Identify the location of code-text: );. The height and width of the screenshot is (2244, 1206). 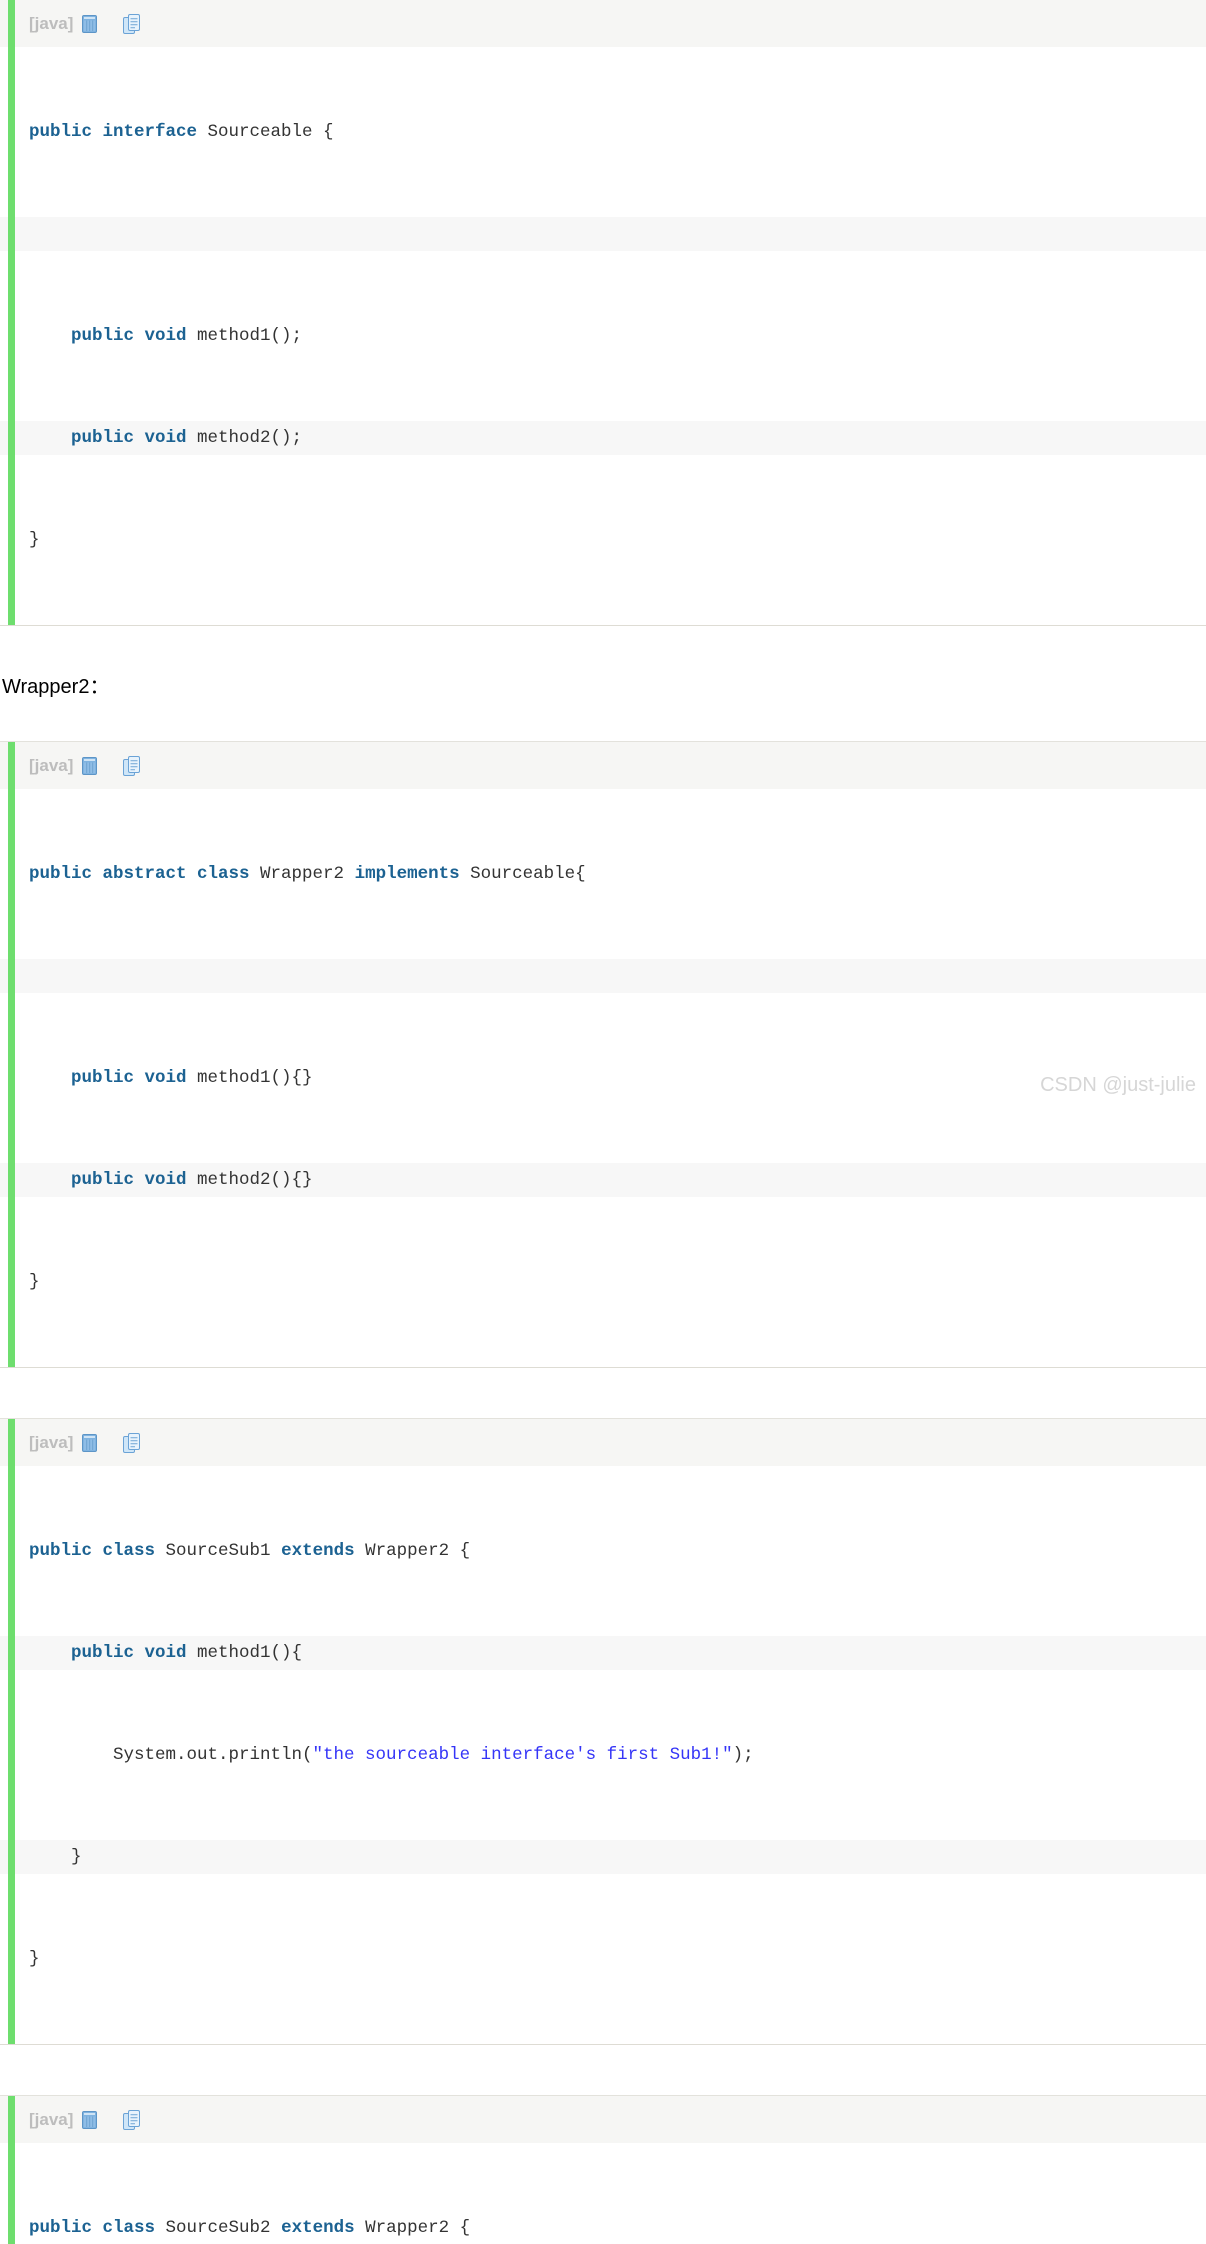
(743, 1755).